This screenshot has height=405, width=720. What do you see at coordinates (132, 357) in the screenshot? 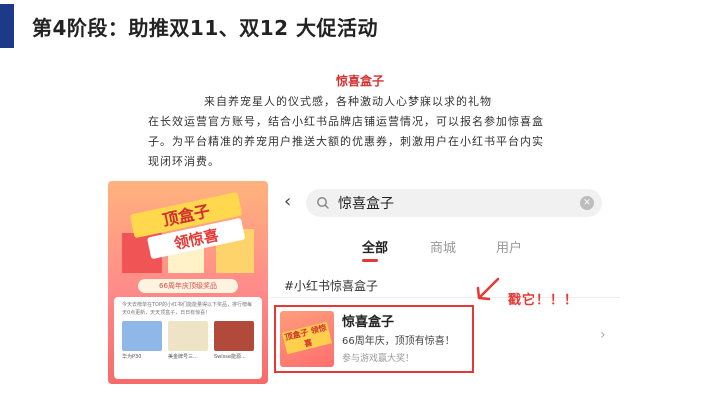
I see `product-label: 华为P30` at bounding box center [132, 357].